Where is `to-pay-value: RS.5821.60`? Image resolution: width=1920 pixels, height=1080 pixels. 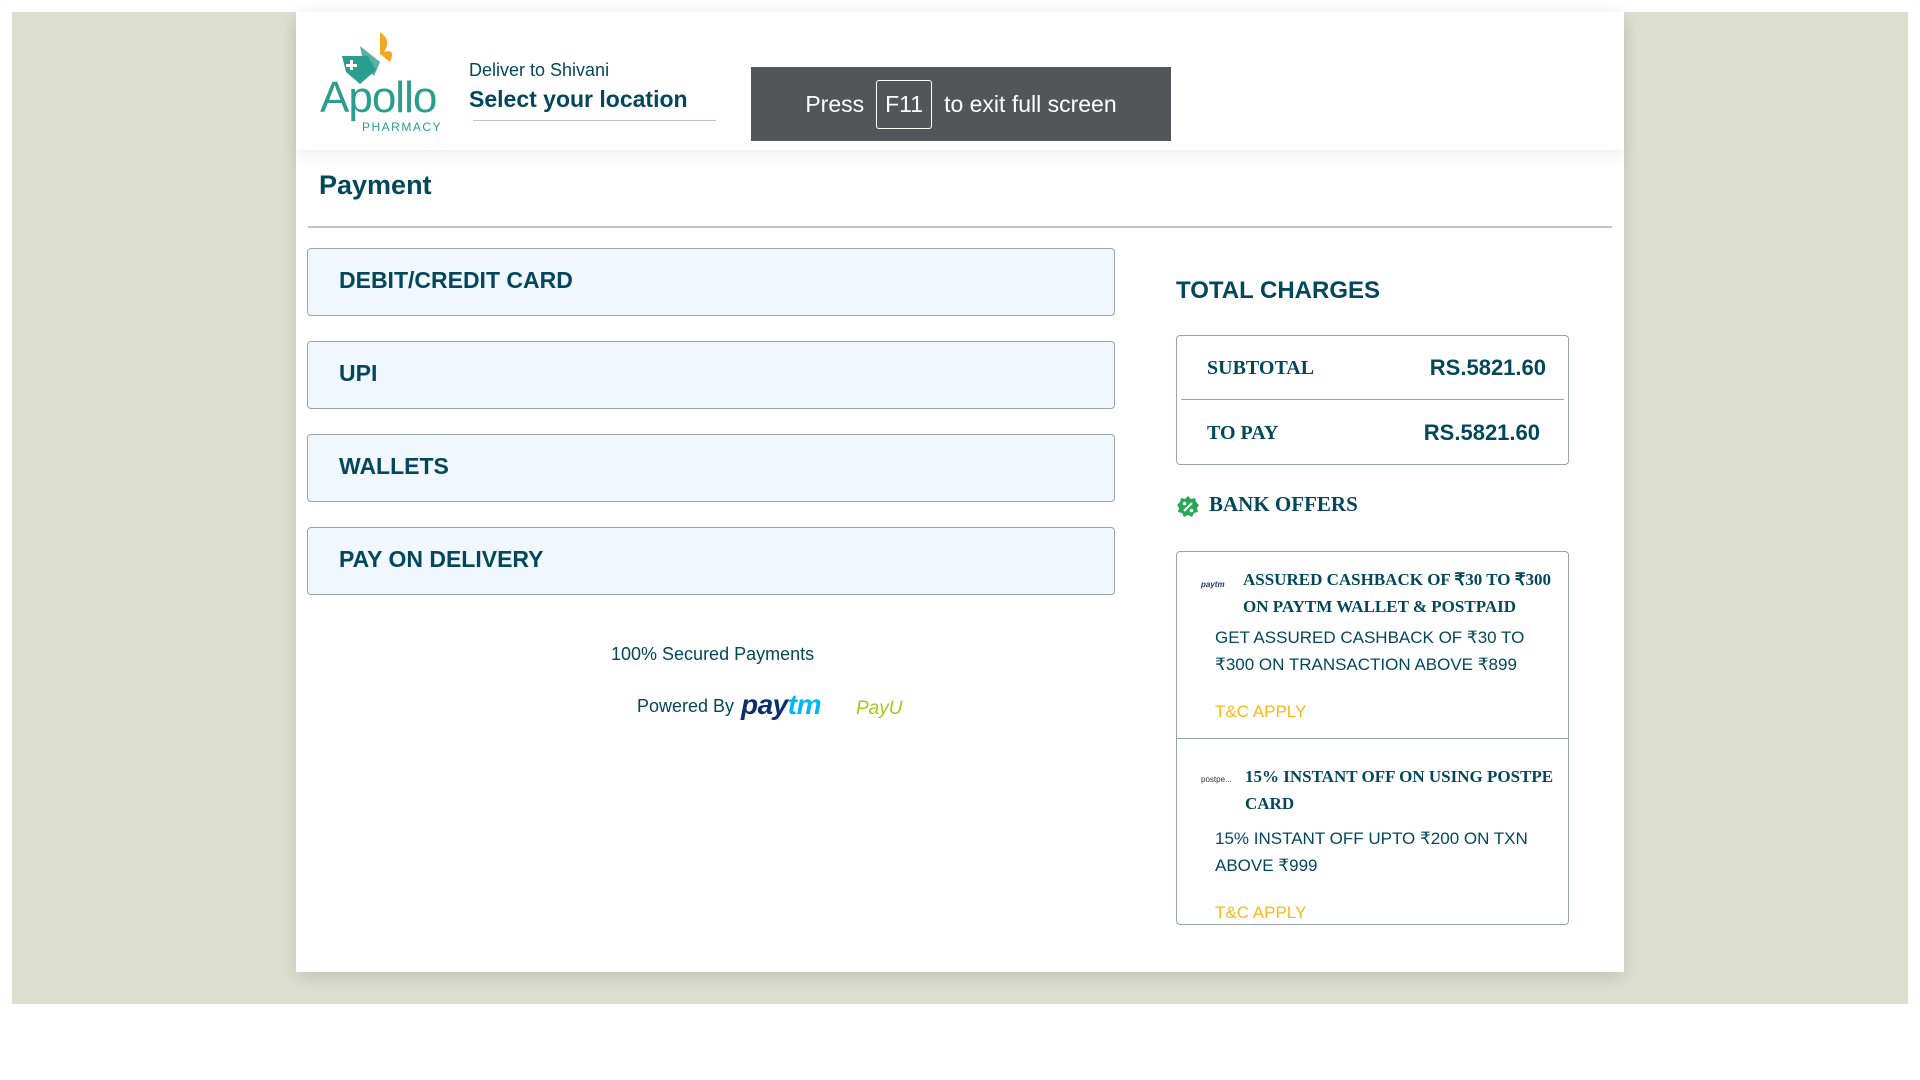
to-pay-value: RS.5821.60 is located at coordinates (1481, 432).